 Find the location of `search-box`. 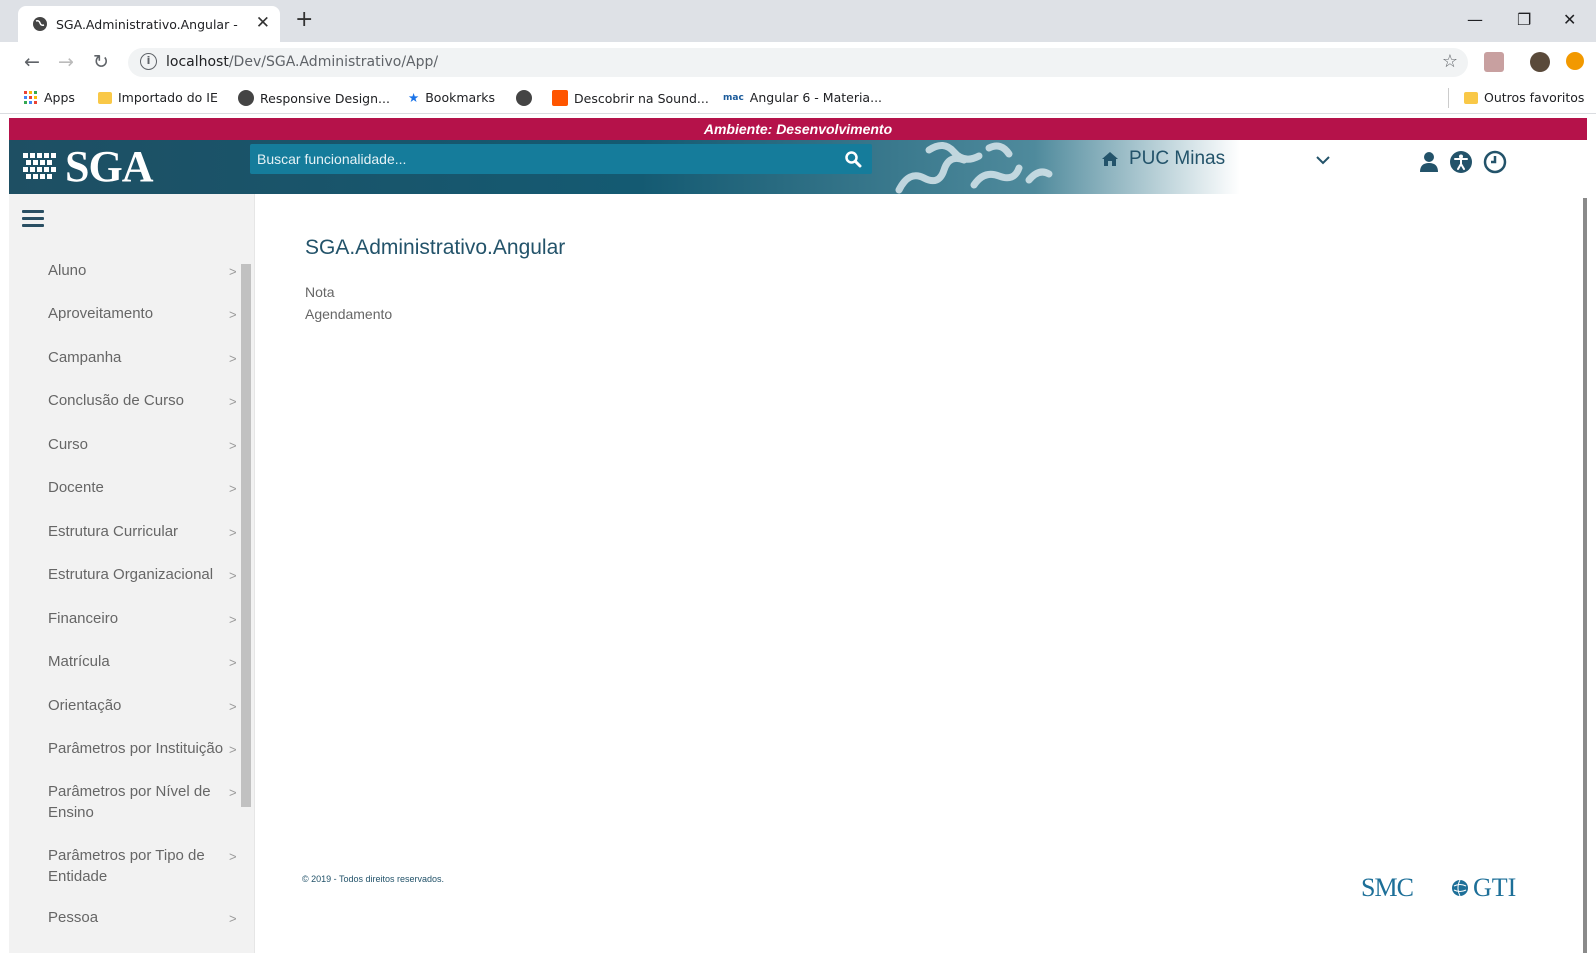

search-box is located at coordinates (561, 159).